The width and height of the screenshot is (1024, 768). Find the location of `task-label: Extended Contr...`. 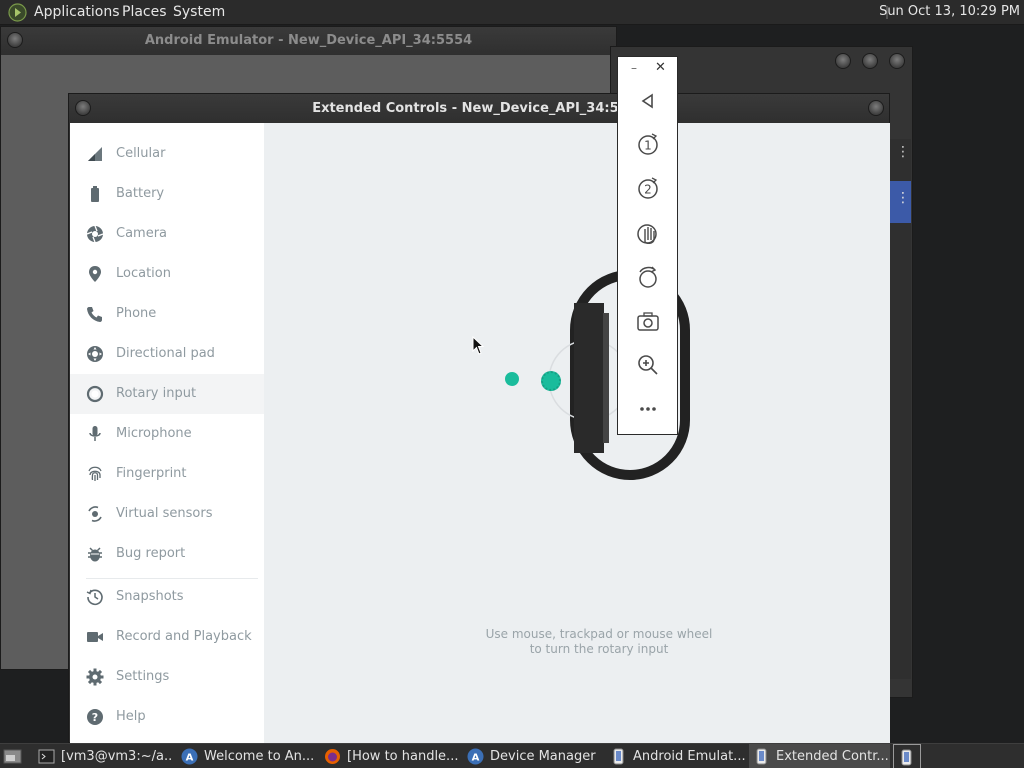

task-label: Extended Contr... is located at coordinates (832, 756).